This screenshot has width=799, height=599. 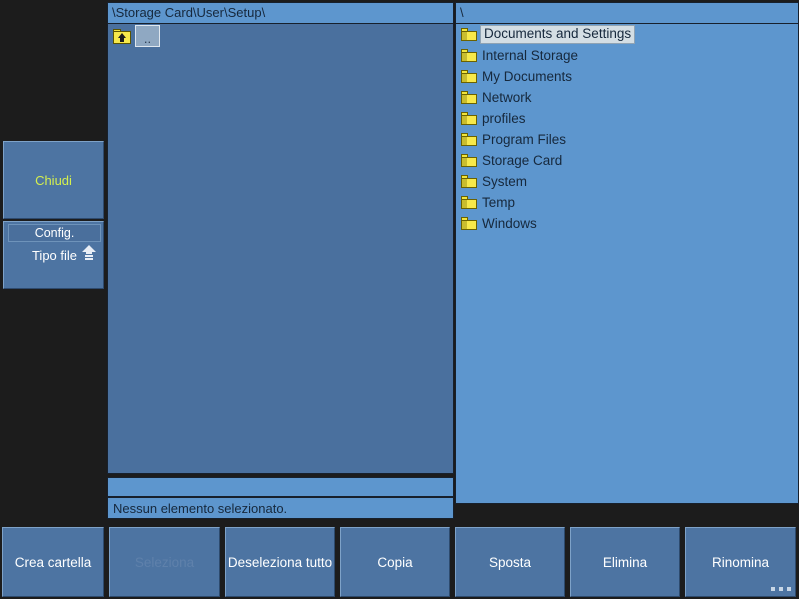 I want to click on more-options-icon, so click(x=781, y=589).